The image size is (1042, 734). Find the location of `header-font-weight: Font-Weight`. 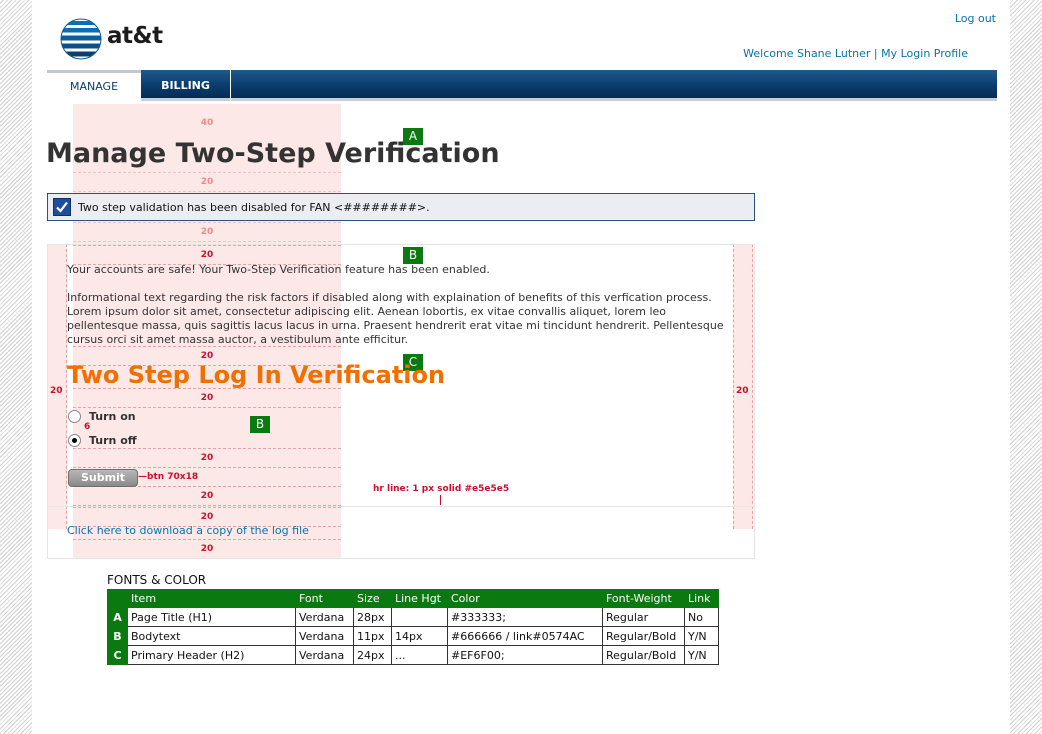

header-font-weight: Font-Weight is located at coordinates (643, 598).